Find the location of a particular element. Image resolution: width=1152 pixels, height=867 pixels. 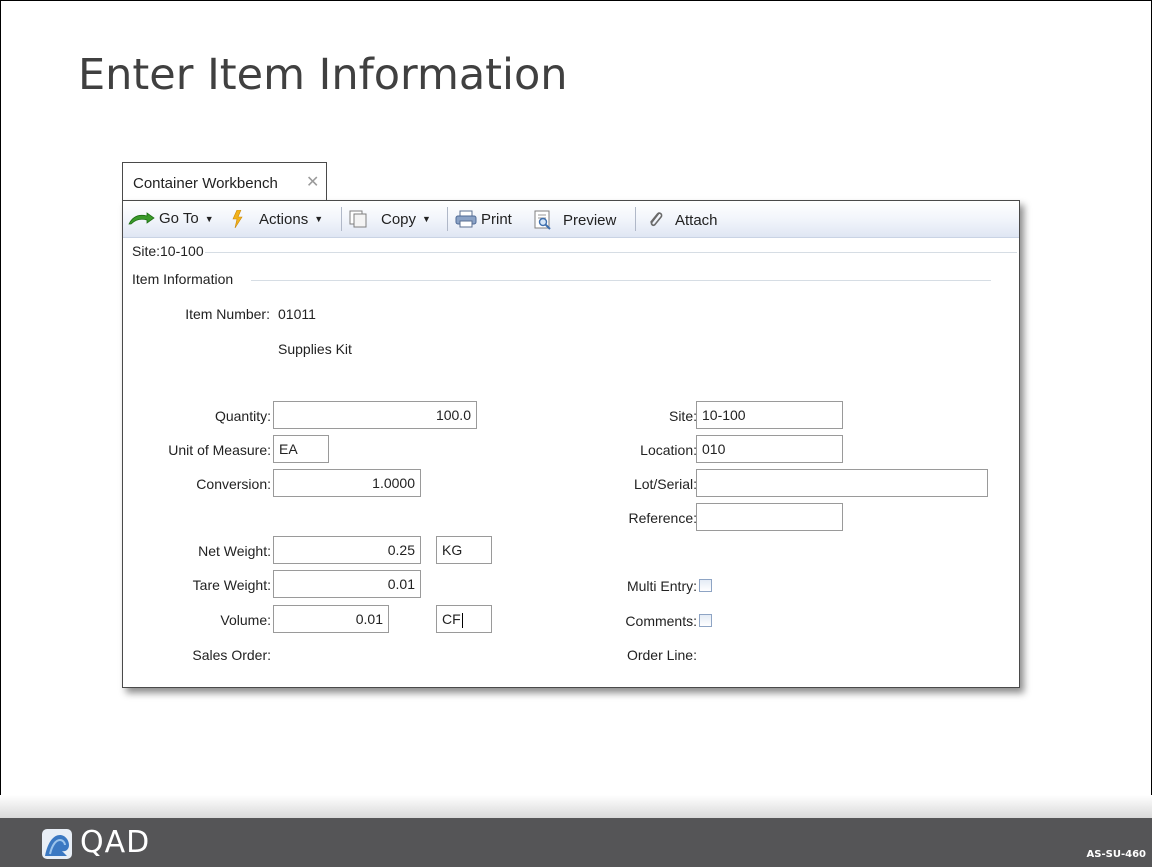

print-label: Print is located at coordinates (496, 219).